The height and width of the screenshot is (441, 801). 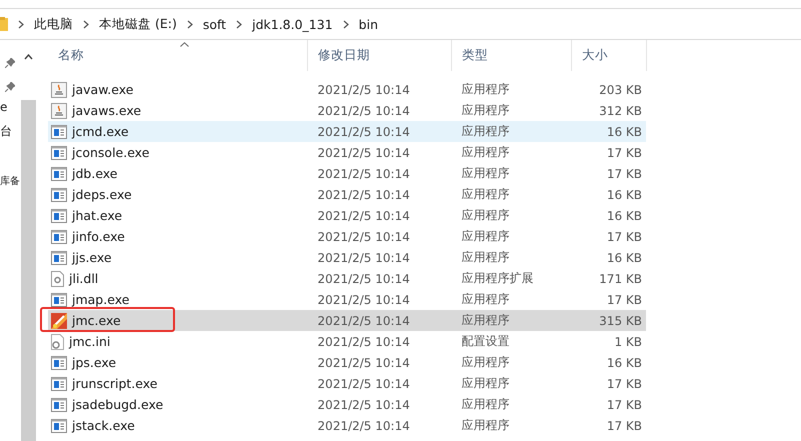 What do you see at coordinates (620, 279) in the screenshot?
I see `file-size: 171 KB` at bounding box center [620, 279].